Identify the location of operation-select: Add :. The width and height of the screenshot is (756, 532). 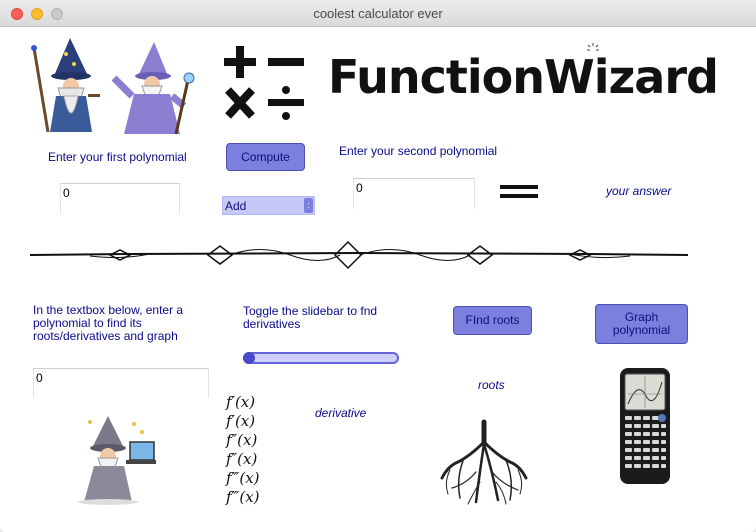
(268, 205).